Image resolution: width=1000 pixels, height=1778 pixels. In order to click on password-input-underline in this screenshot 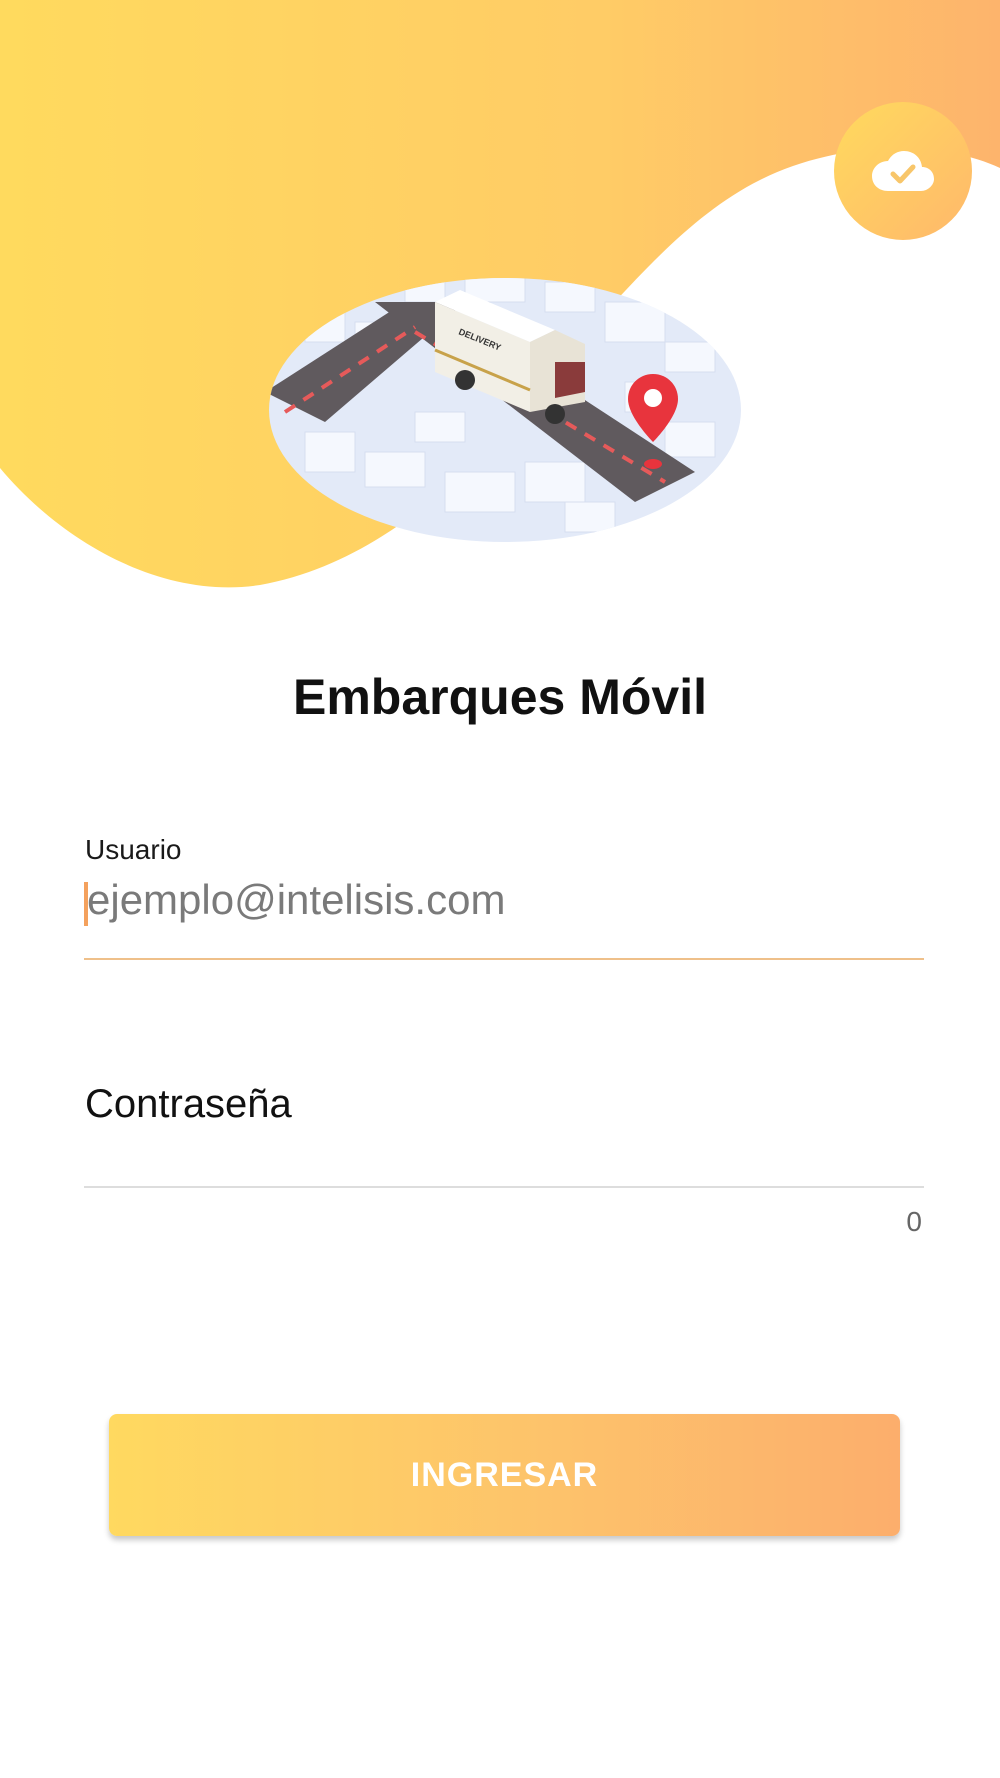, I will do `click(504, 1187)`.